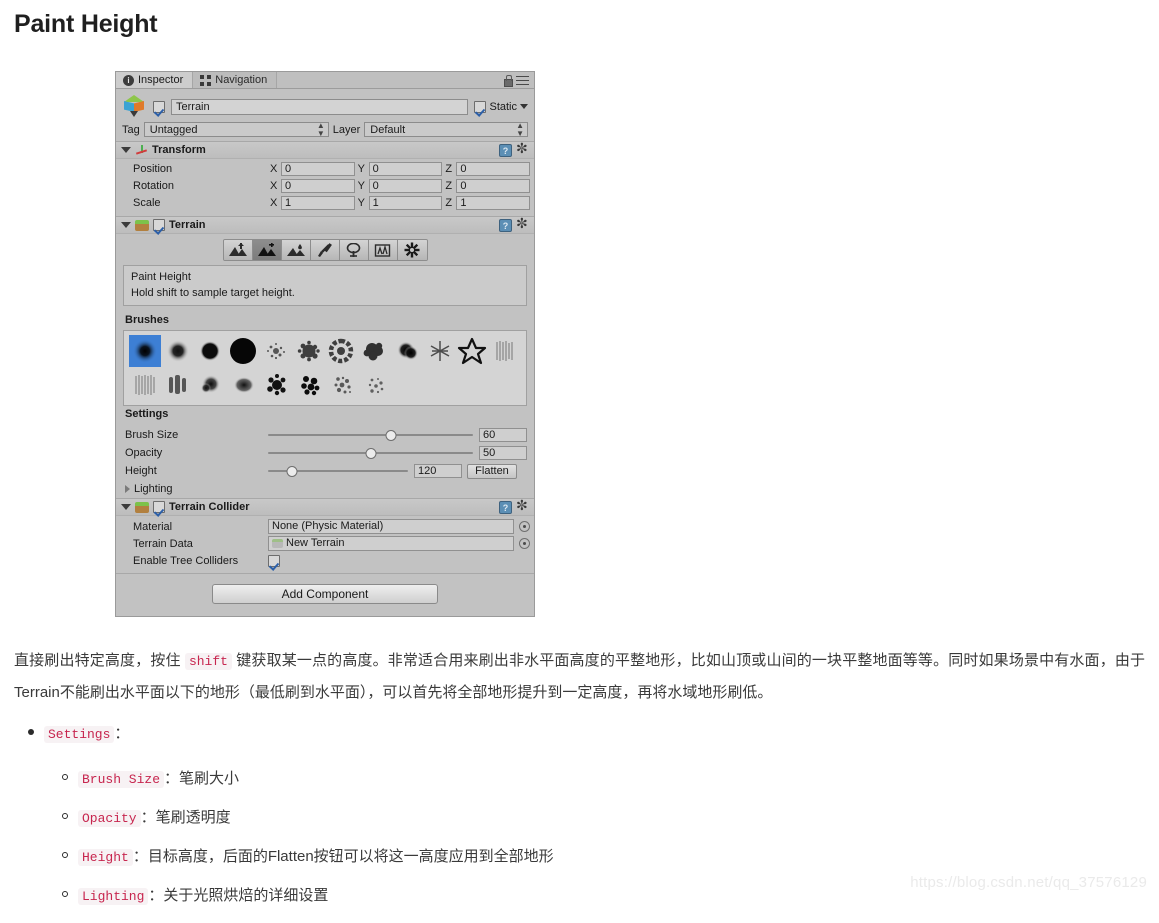 The image size is (1159, 923). What do you see at coordinates (155, 80) in the screenshot?
I see `tab-inspector: i Inspector` at bounding box center [155, 80].